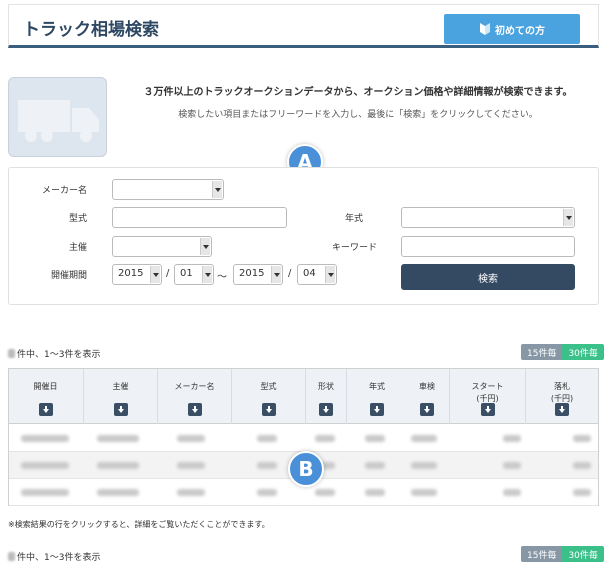 This screenshot has width=607, height=569. I want to click on year-label: 年式, so click(353, 219).